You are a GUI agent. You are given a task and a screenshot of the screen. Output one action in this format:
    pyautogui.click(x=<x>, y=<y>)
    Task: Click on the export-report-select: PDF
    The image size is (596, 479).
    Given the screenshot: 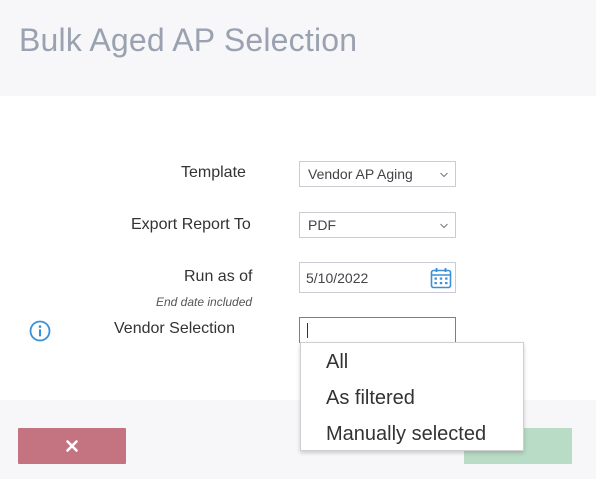 What is the action you would take?
    pyautogui.click(x=377, y=225)
    